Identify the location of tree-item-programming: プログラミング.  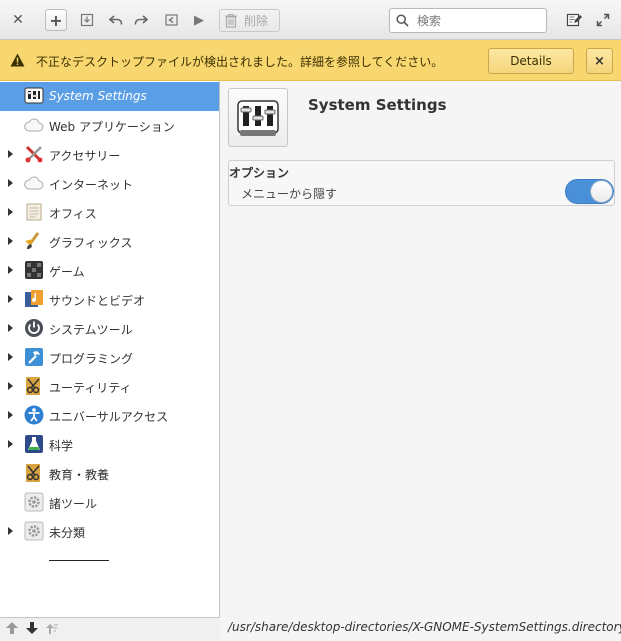
(109, 357).